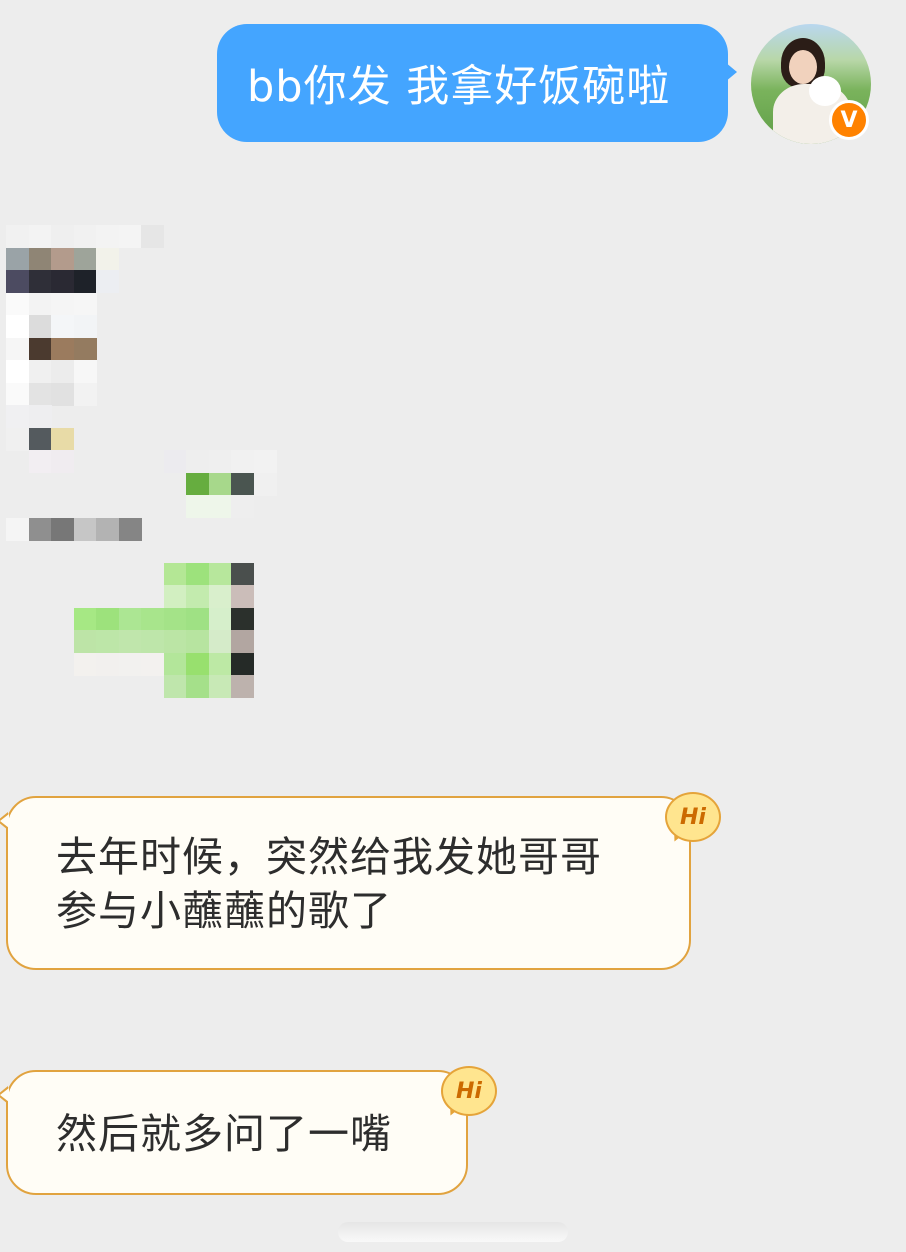 The width and height of the screenshot is (906, 1252). I want to click on sent-message-bubble: bb你发 我拿好饭碗啦, so click(477, 83).